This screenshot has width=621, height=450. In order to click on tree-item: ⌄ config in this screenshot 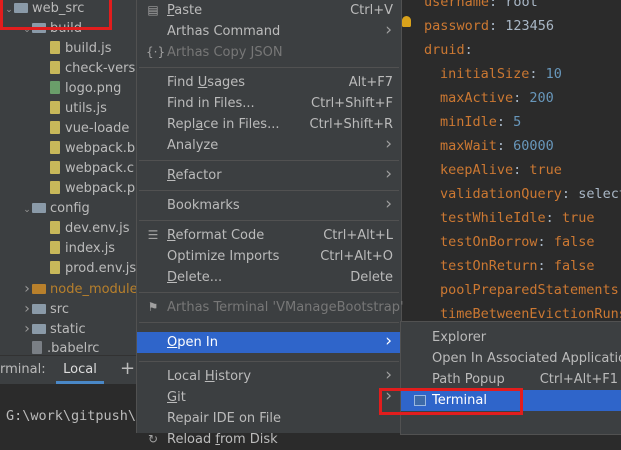, I will do `click(68, 209)`.